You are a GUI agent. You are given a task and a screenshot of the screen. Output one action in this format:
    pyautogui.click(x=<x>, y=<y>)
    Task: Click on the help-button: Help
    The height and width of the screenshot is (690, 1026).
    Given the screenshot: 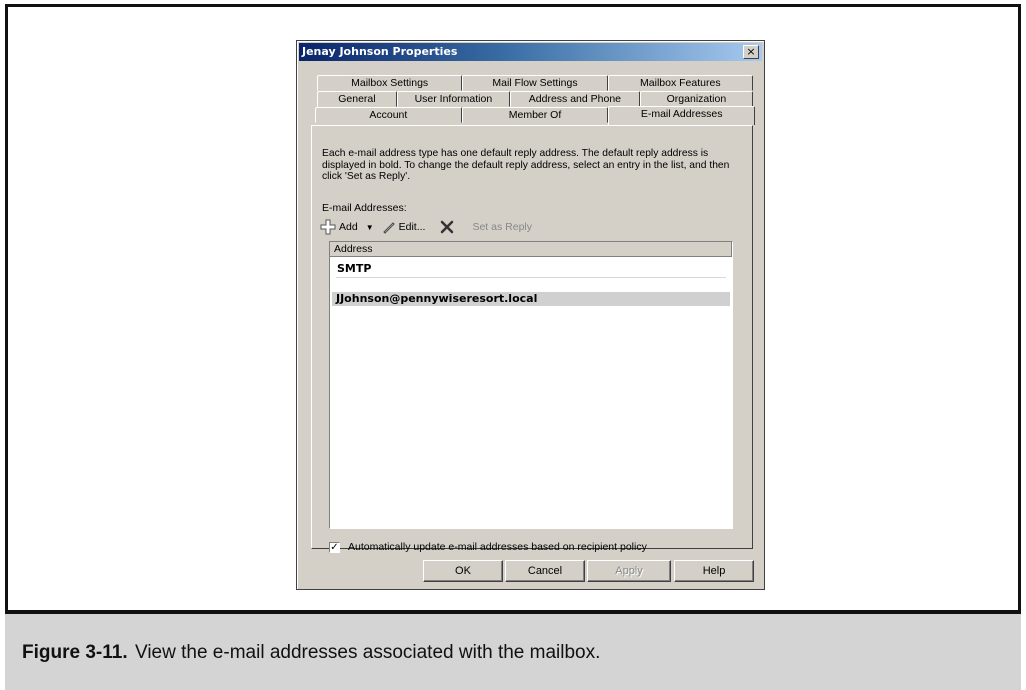 What is the action you would take?
    pyautogui.click(x=714, y=571)
    